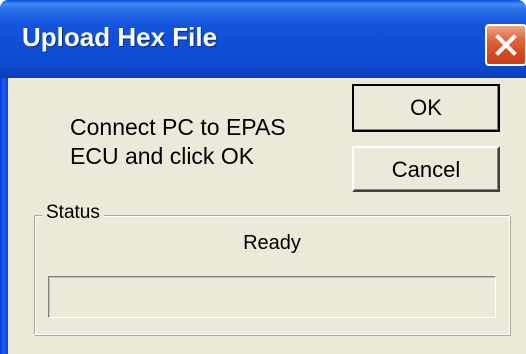  What do you see at coordinates (272, 297) in the screenshot?
I see `upload-progress-bar` at bounding box center [272, 297].